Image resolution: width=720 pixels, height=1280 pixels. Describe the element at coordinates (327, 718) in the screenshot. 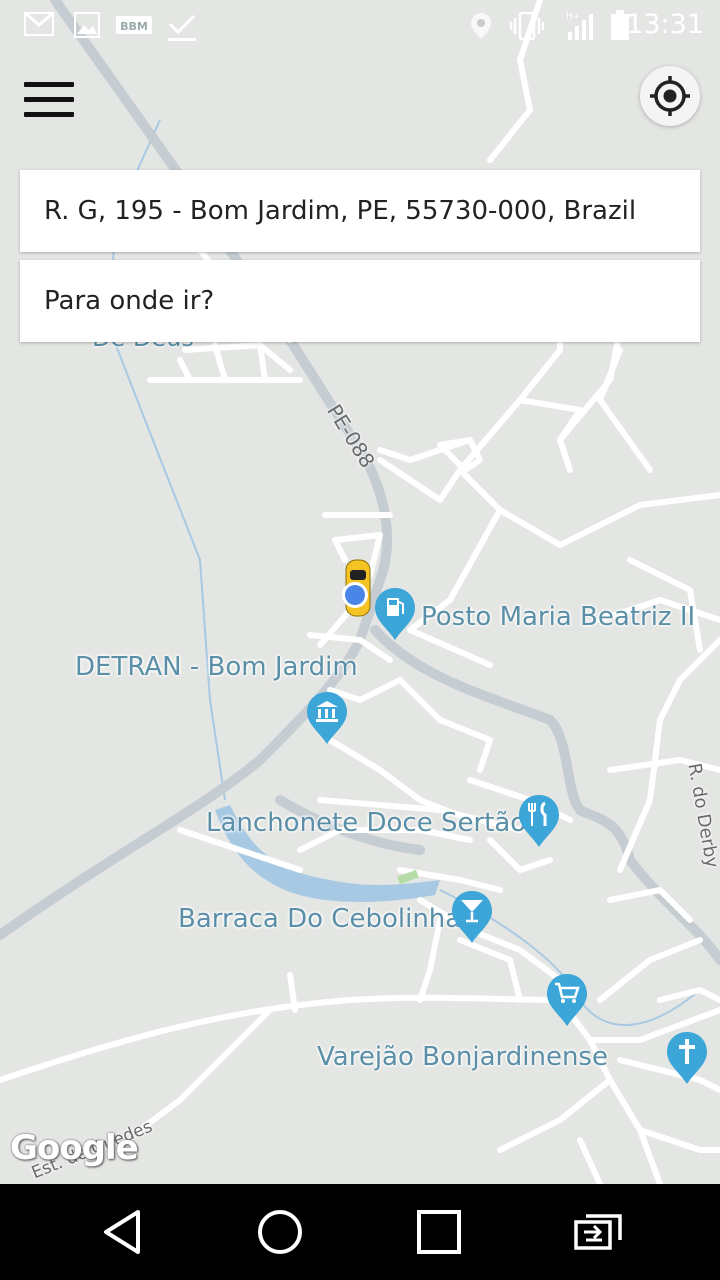

I see `government-building-icon` at that location.